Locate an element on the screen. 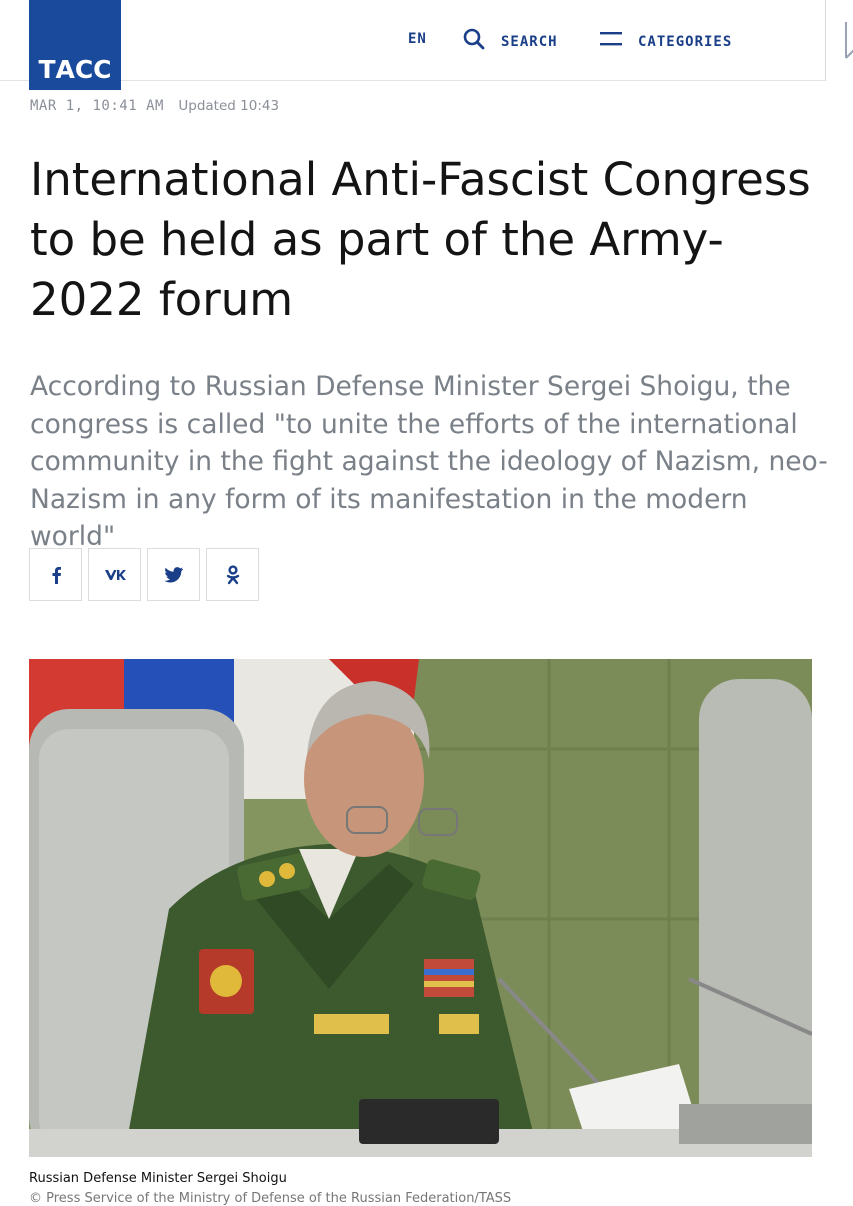 Image resolution: width=853 pixels, height=1206 pixels. language-switch-en: EN is located at coordinates (417, 39).